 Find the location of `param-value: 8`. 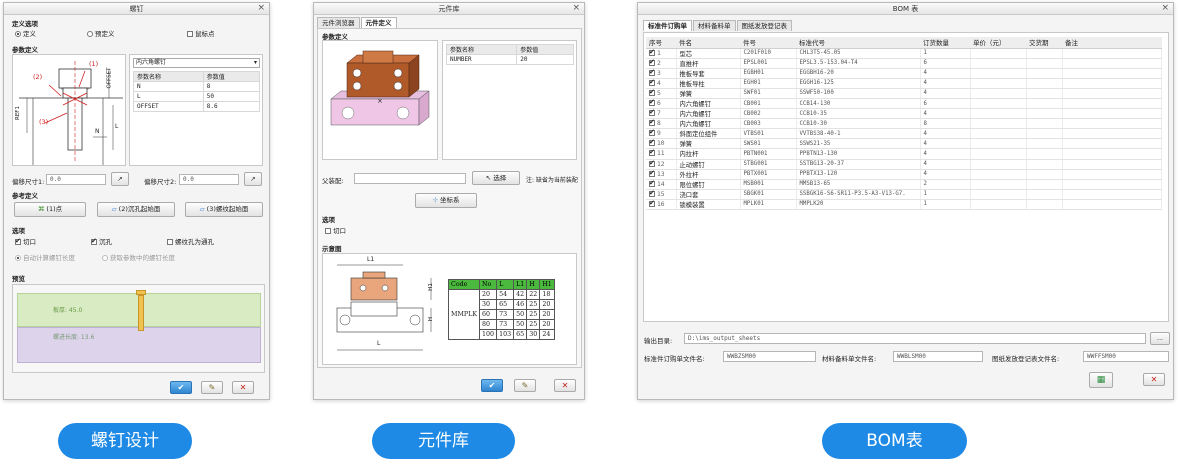

param-value: 8 is located at coordinates (231, 86).